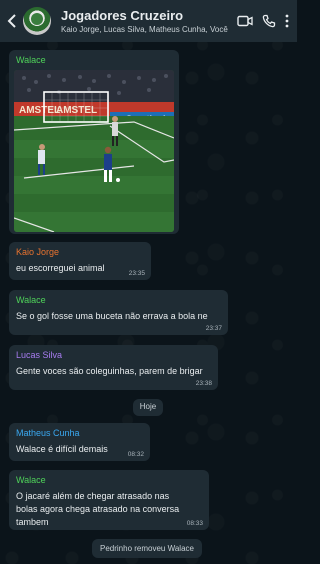  I want to click on soccer-match-photo: AMSTEL AMSTEL Sportingb, so click(94, 151).